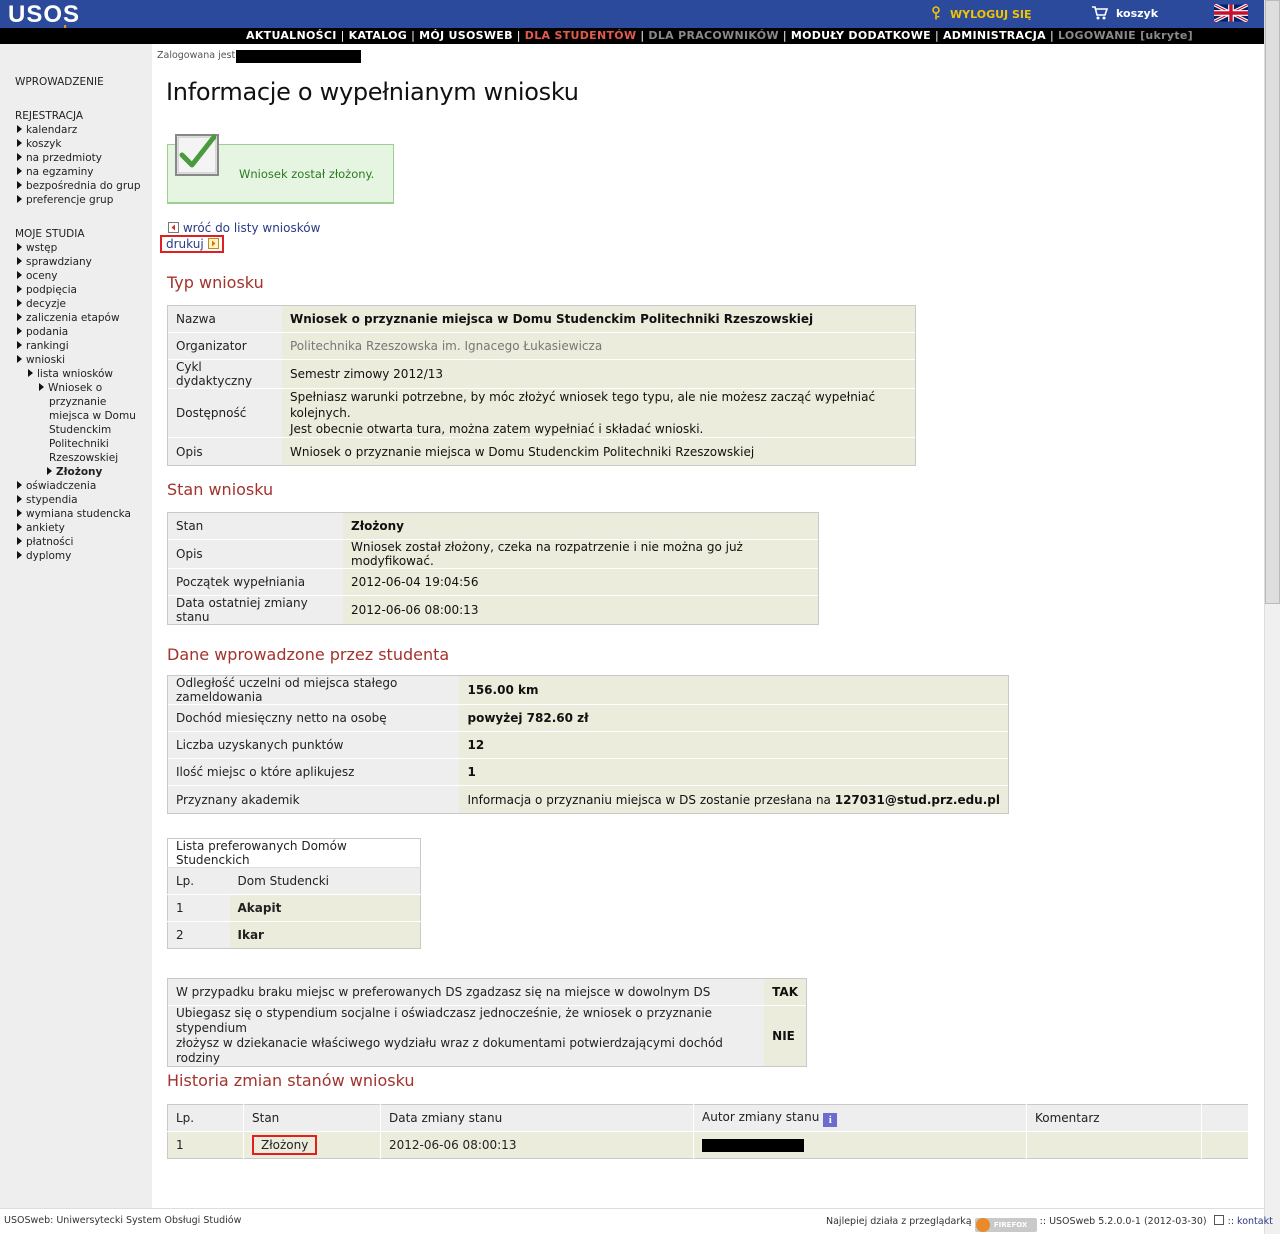 The image size is (1280, 1250). What do you see at coordinates (632, 20) in the screenshot?
I see `top-bar: USOS web WYLOGUJ SIĘ koszyk` at bounding box center [632, 20].